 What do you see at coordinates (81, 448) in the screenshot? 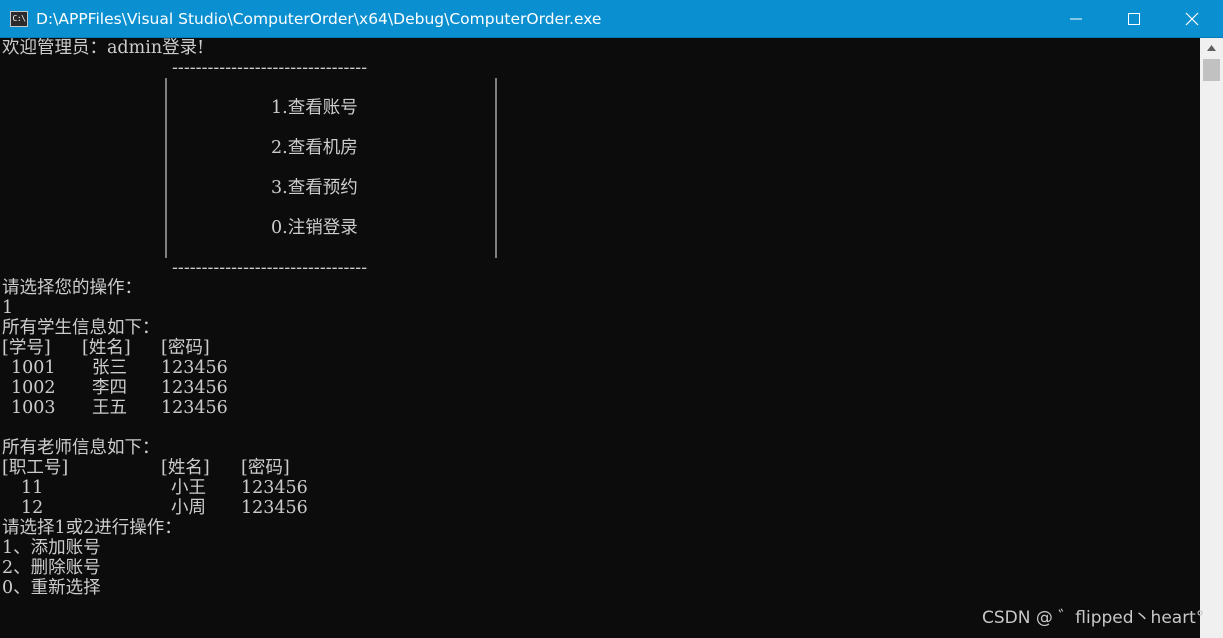
I see `teachers-heading: 所有老师信息如下：` at bounding box center [81, 448].